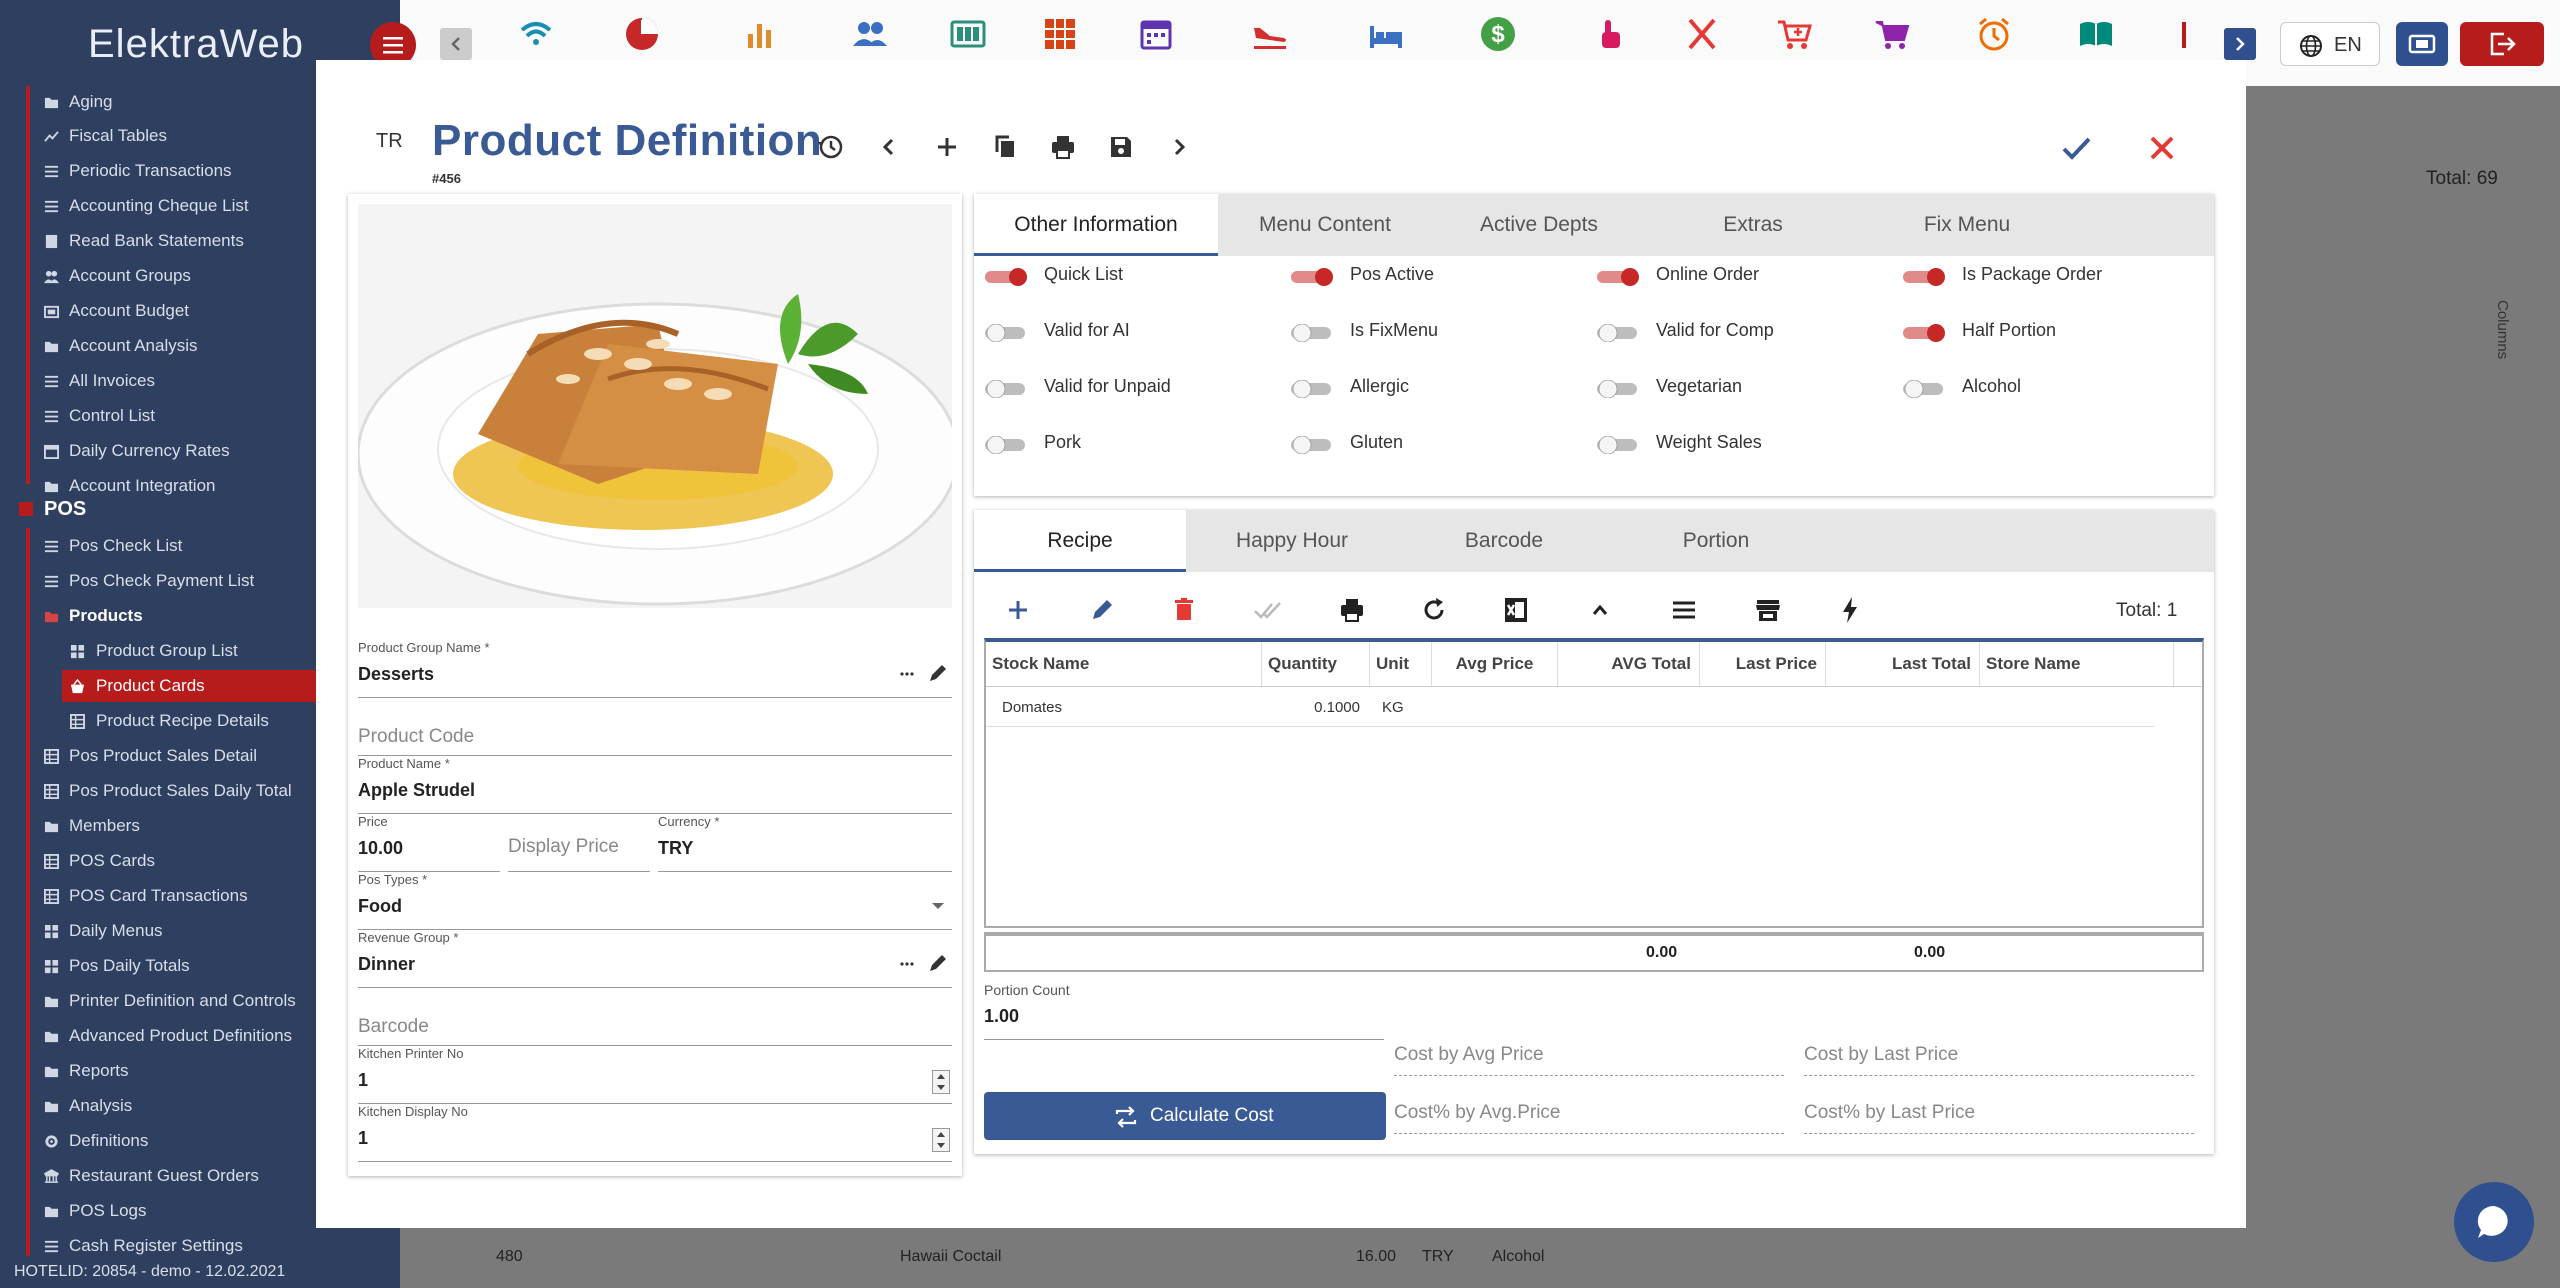 This screenshot has height=1288, width=2560. I want to click on more-icon, so click(2188, 34).